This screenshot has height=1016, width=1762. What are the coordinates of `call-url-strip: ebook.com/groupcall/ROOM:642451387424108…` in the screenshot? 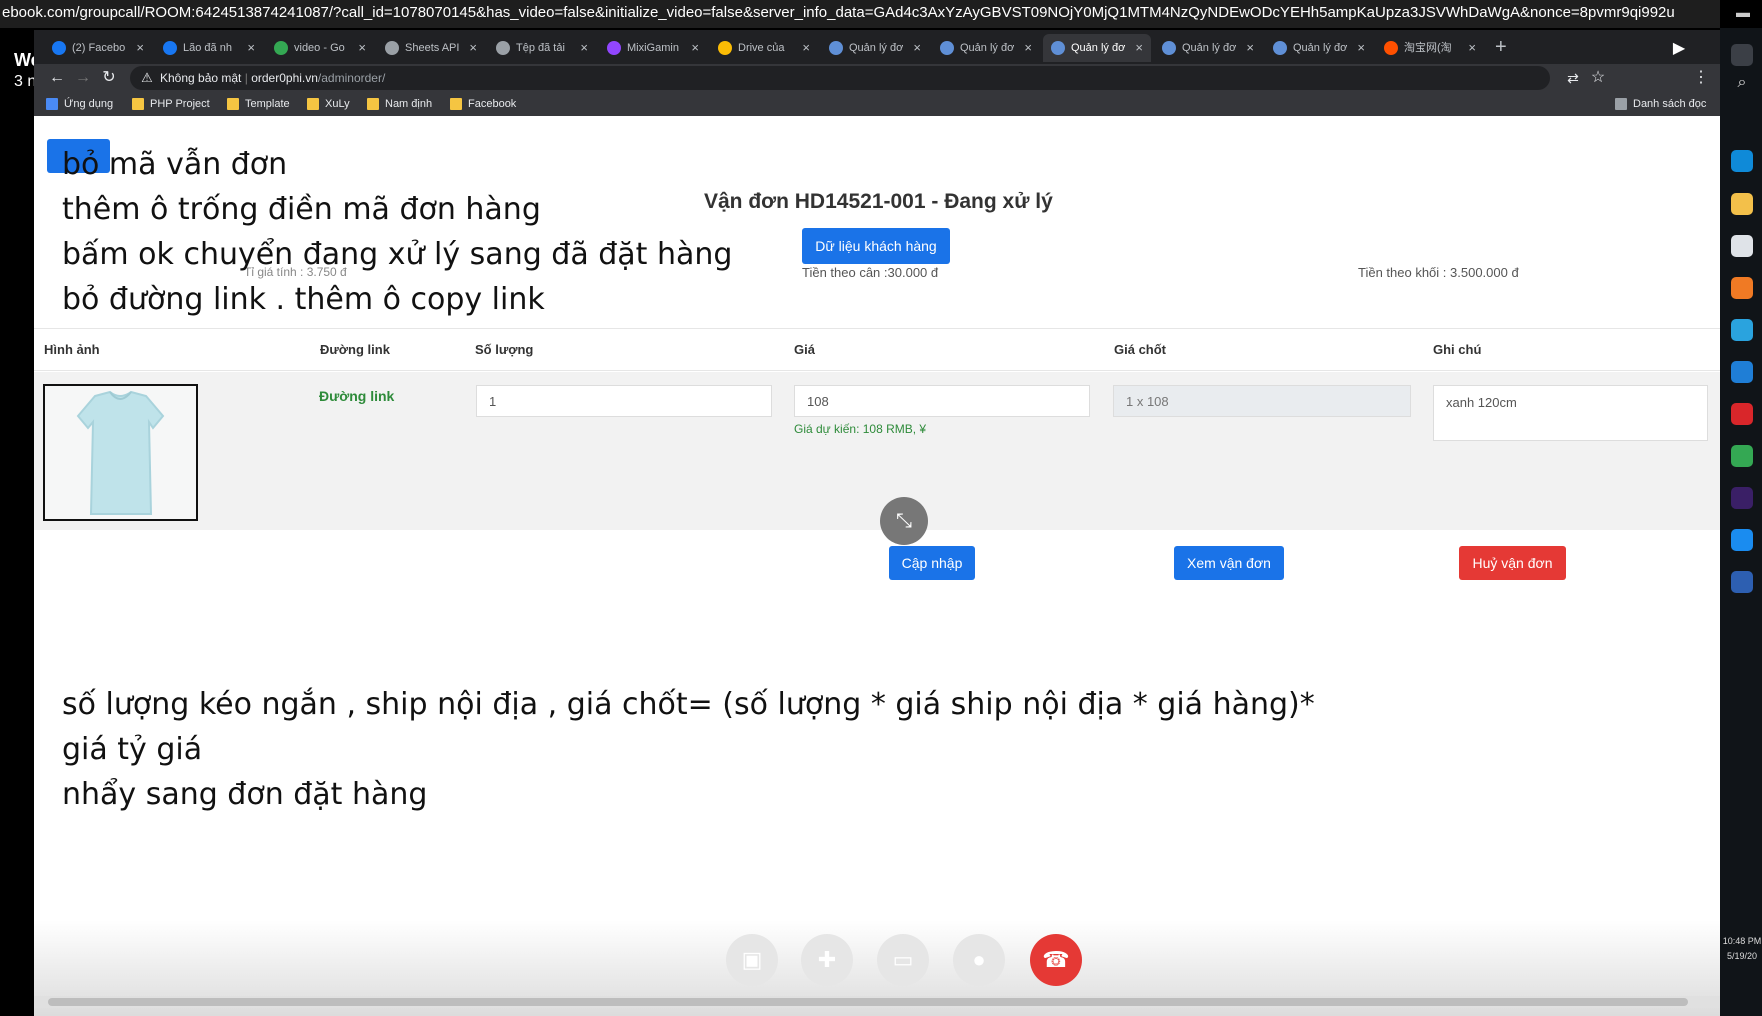 It's located at (860, 14).